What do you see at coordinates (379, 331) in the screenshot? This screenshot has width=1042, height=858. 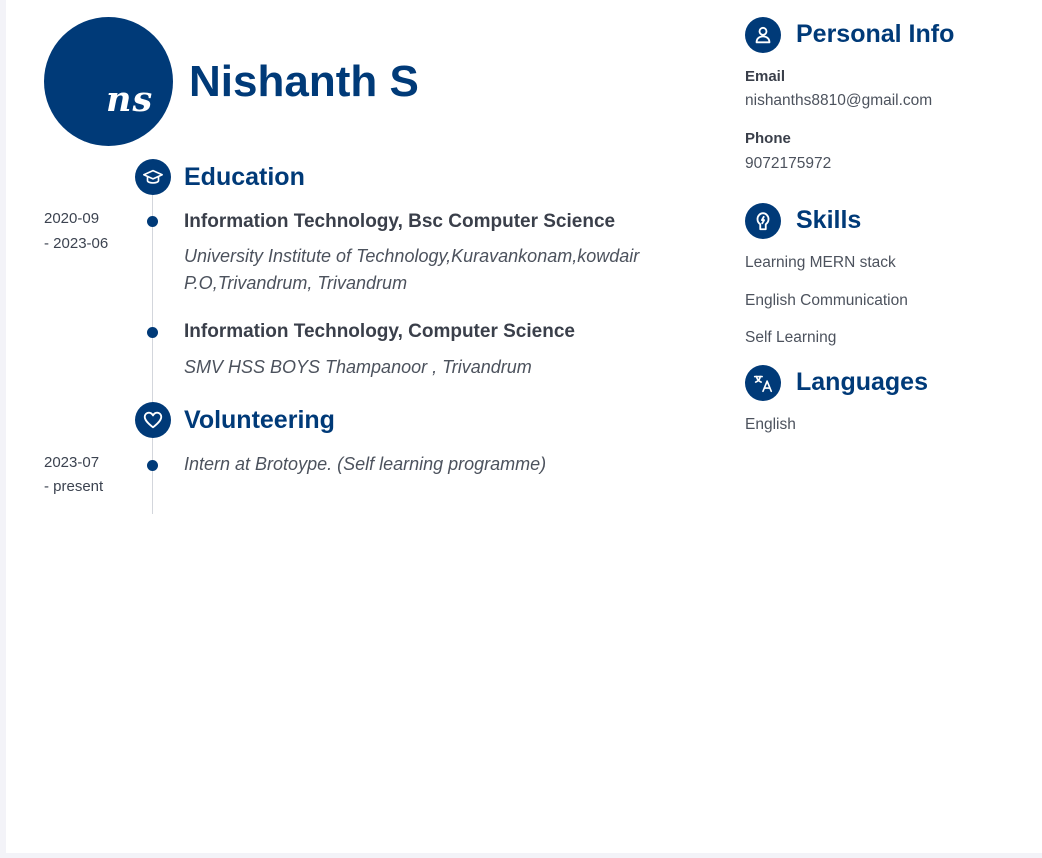 I see `education-2-title: Information Technology, Computer Science` at bounding box center [379, 331].